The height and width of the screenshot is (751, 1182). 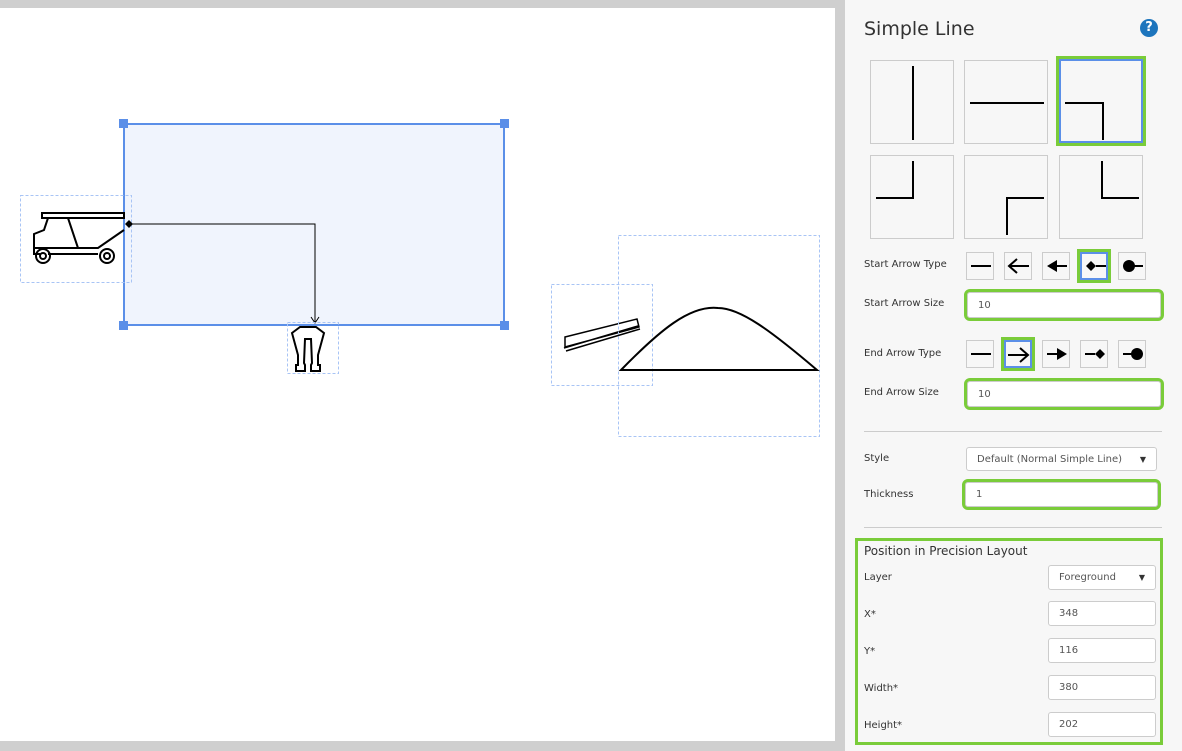 I want to click on y-input: 116, so click(x=1102, y=650).